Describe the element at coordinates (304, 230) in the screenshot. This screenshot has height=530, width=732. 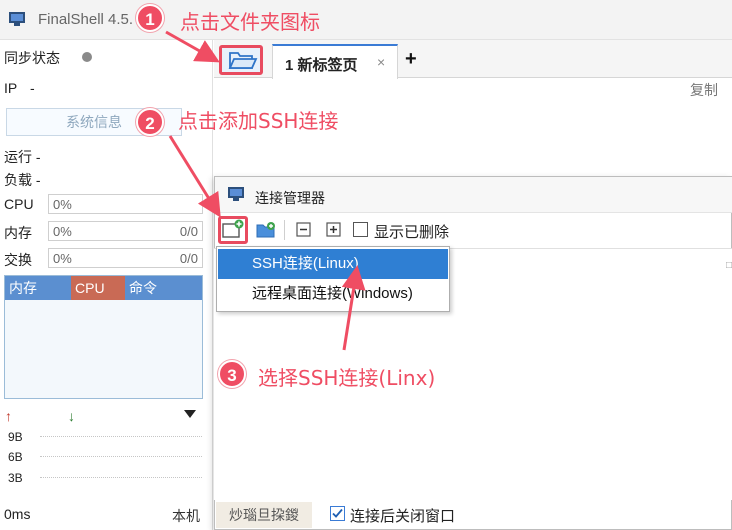
I see `collapse-all-icon` at that location.